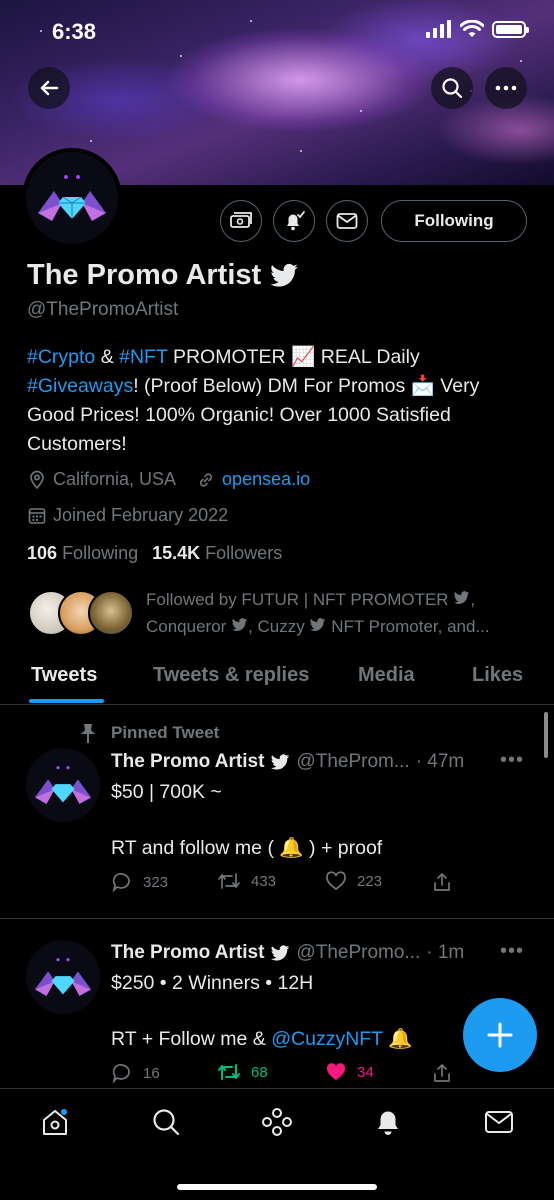 The image size is (554, 1200). I want to click on following-label: Following, so click(100, 553).